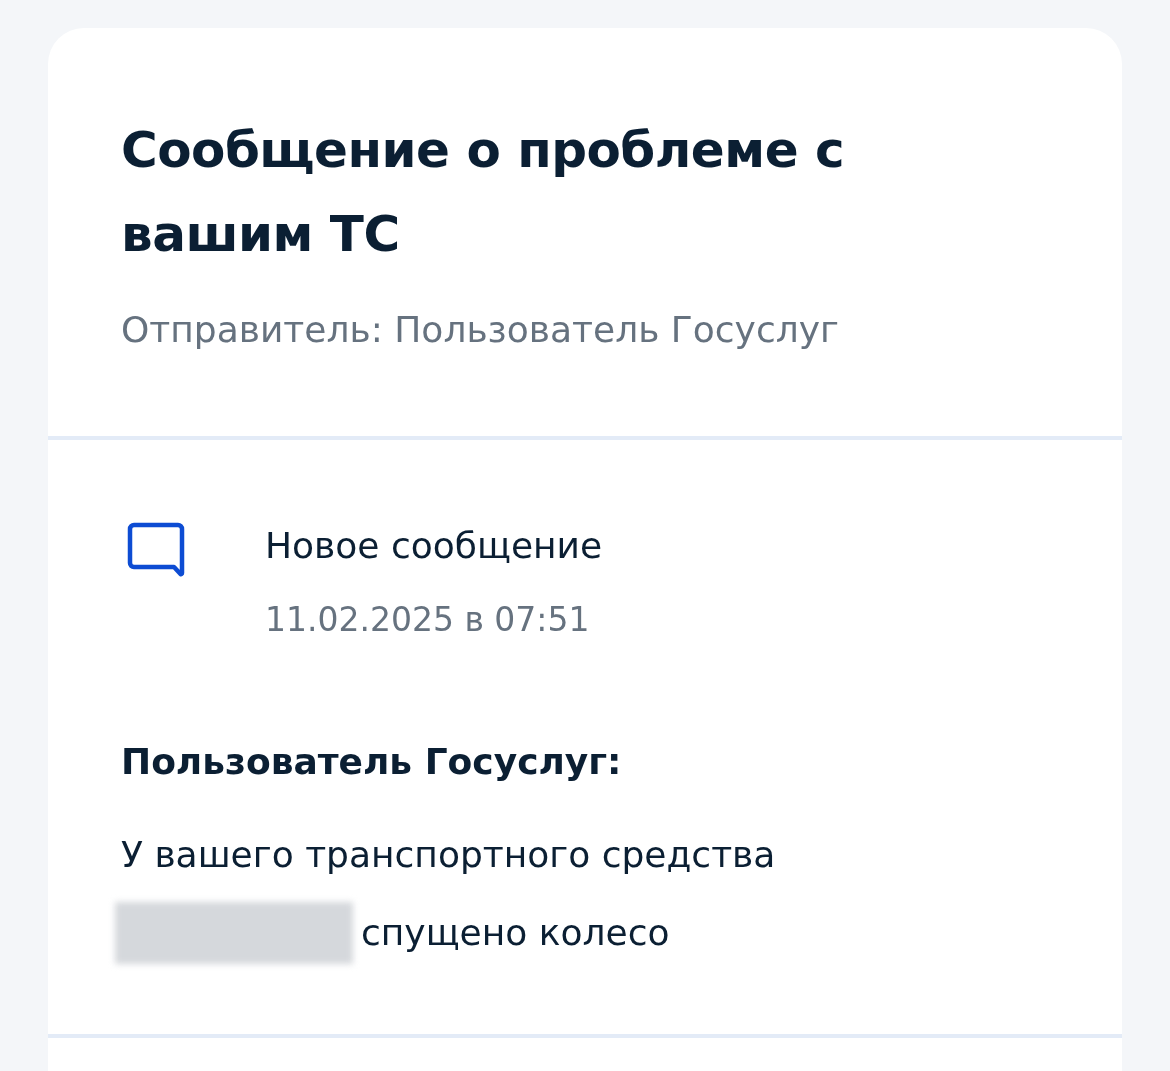 This screenshot has height=1071, width=1170. Describe the element at coordinates (515, 933) in the screenshot. I see `message-text: спущено колесо` at that location.